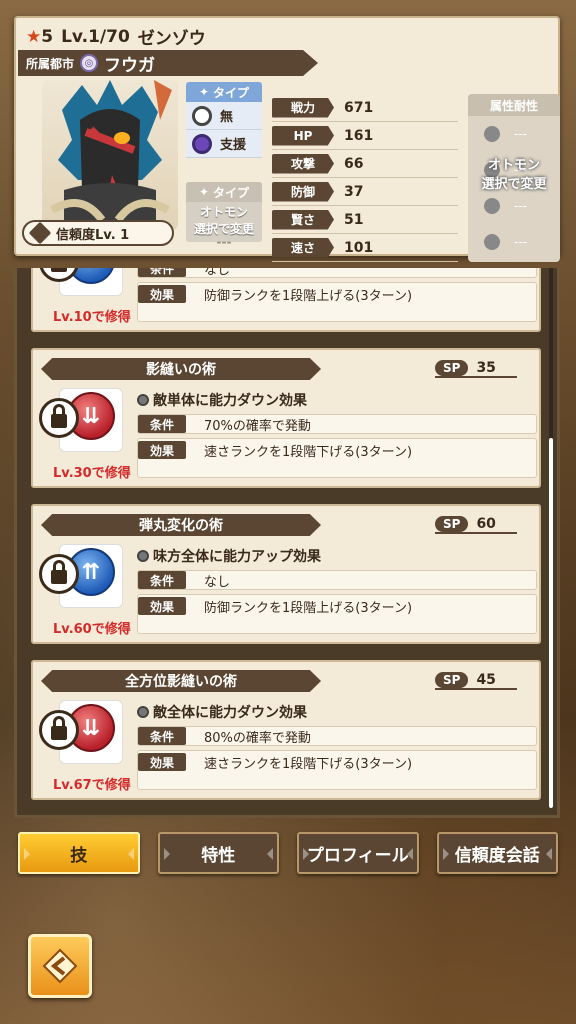  Describe the element at coordinates (359, 107) in the screenshot. I see `stat-value: 671` at that location.